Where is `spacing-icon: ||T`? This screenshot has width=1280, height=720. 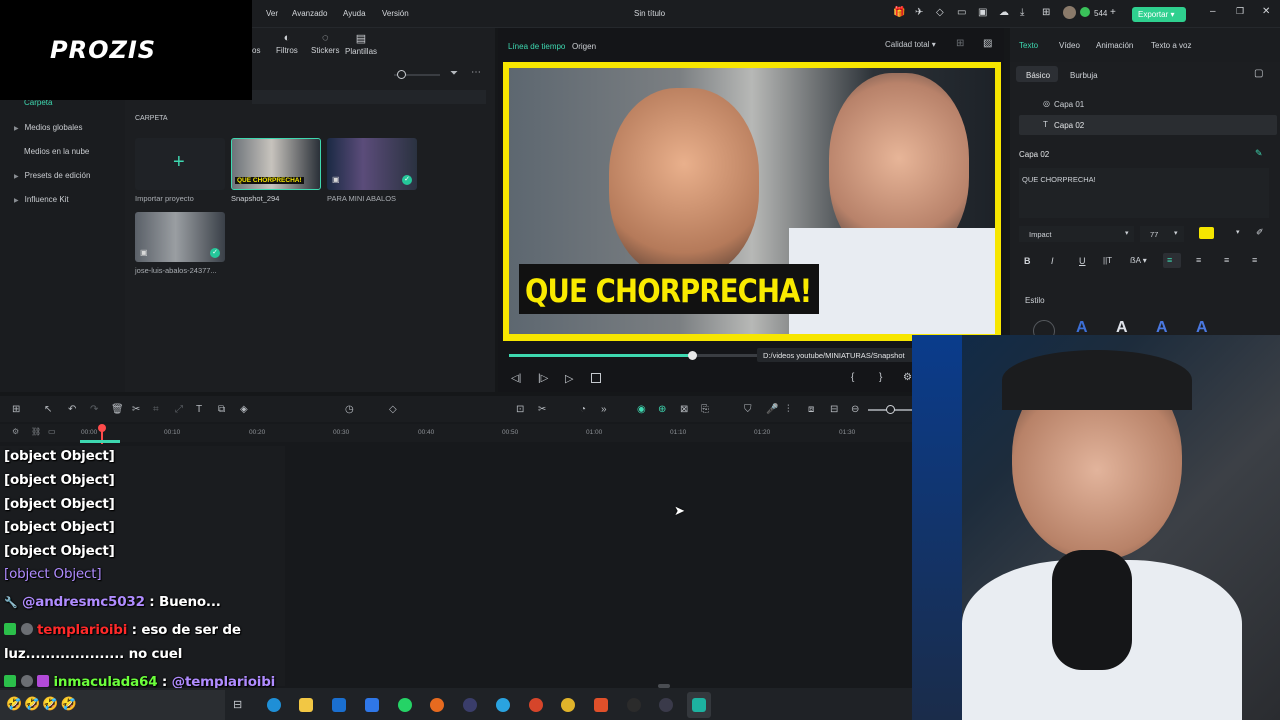 spacing-icon: ||T is located at coordinates (1107, 260).